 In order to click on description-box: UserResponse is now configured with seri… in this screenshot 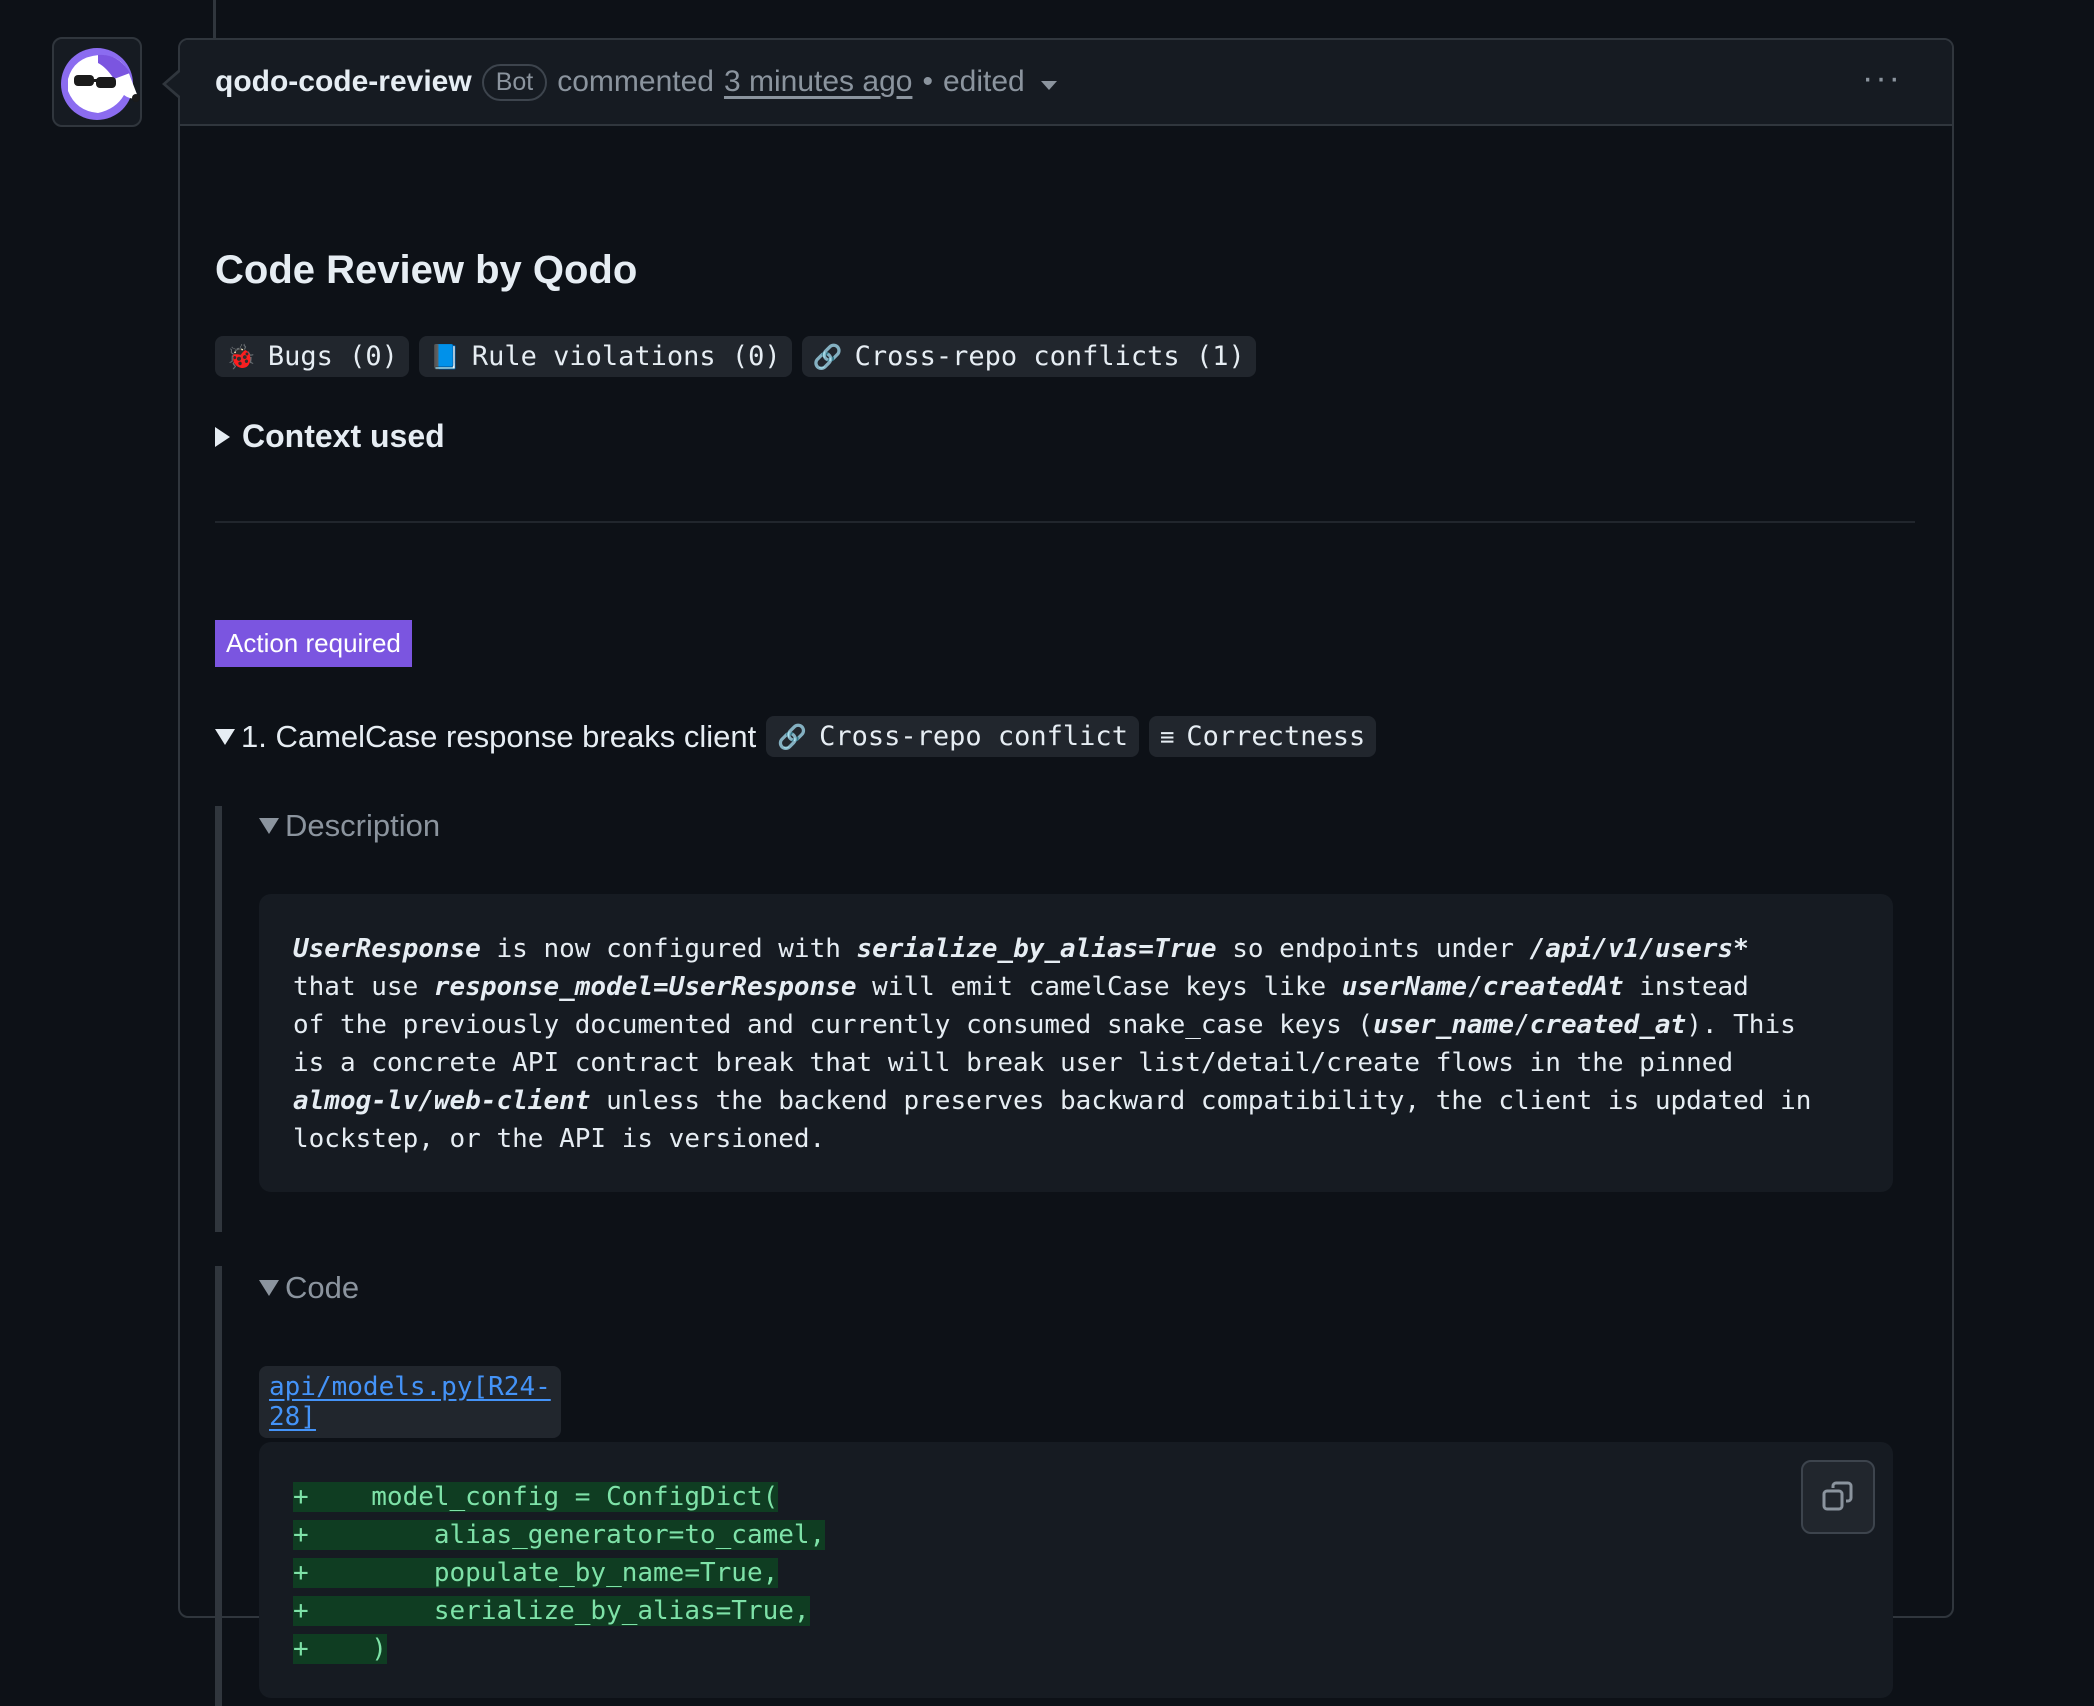, I will do `click(1076, 1043)`.